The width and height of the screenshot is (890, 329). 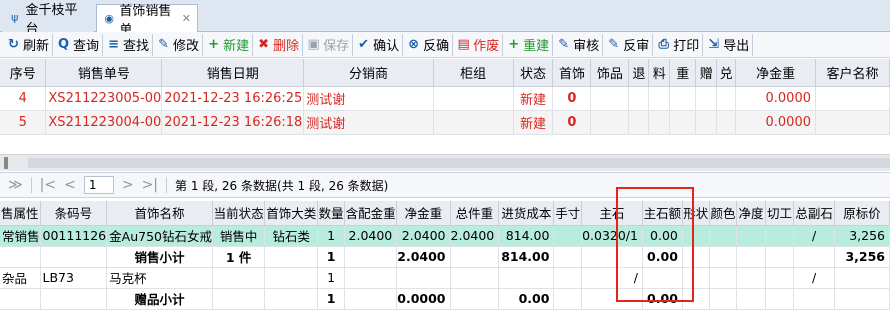 I want to click on column-header: 状态, so click(x=533, y=73).